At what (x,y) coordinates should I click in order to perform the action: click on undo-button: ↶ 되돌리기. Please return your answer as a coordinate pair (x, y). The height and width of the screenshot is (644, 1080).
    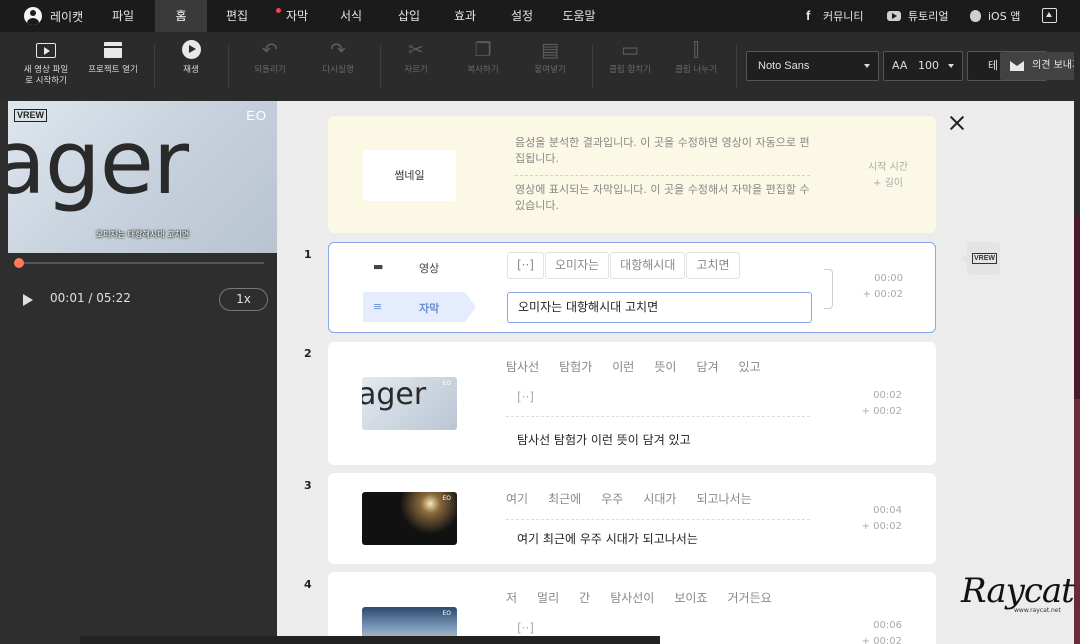
    Looking at the image, I should click on (270, 58).